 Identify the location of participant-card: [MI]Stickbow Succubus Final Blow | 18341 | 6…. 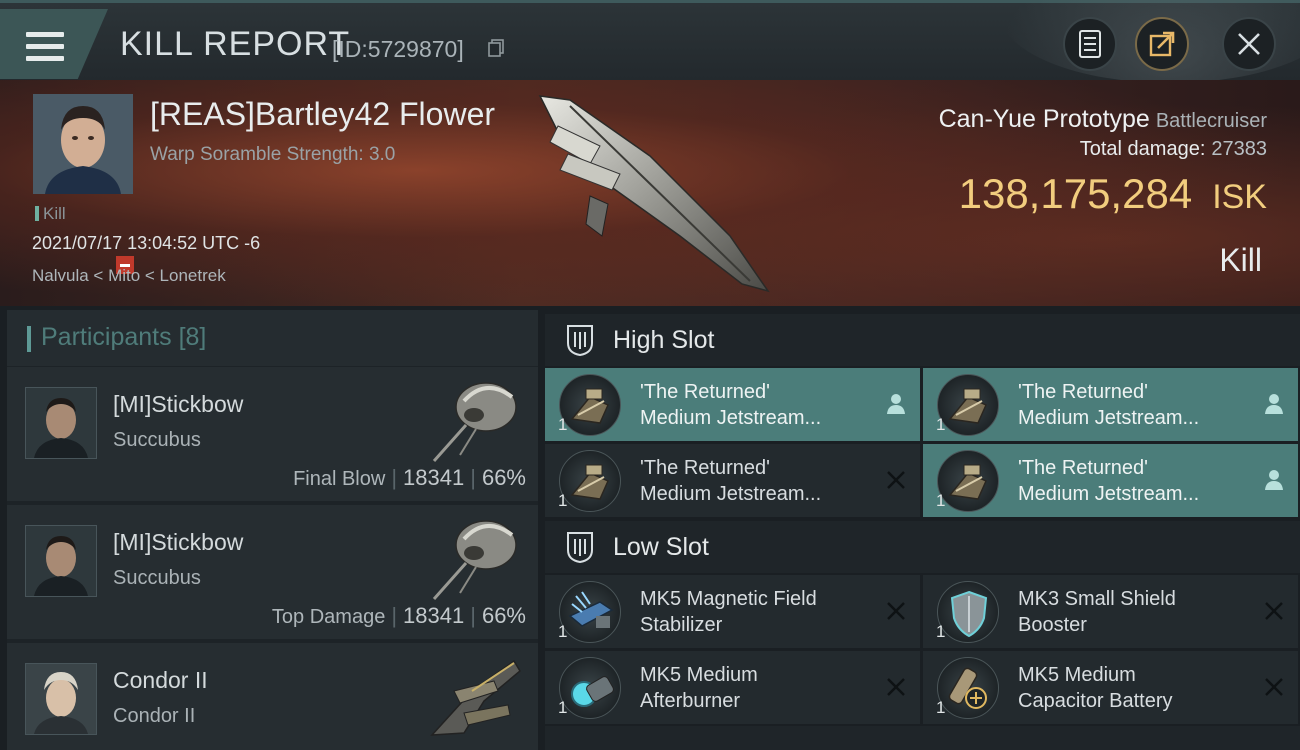
(272, 434).